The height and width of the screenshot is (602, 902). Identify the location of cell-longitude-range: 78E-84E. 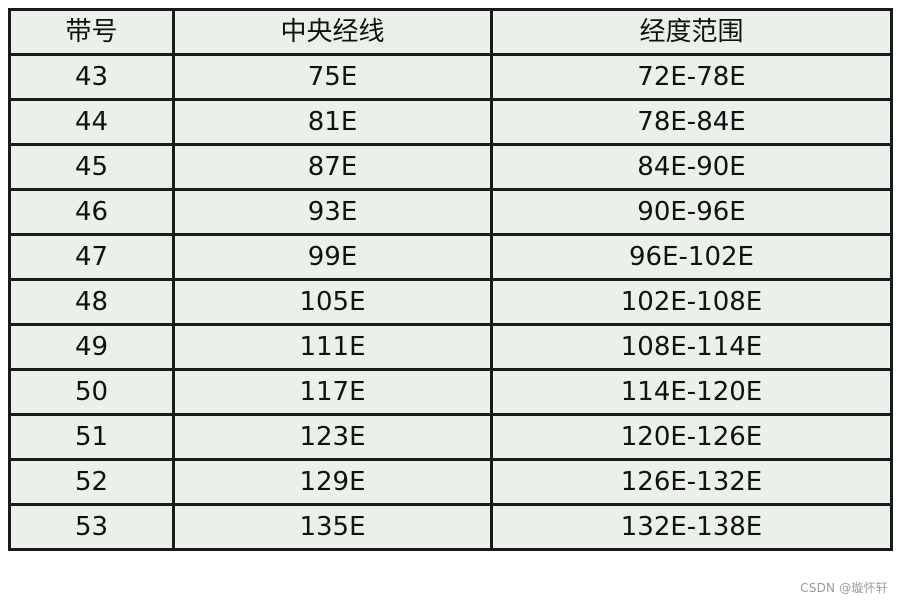
(691, 122).